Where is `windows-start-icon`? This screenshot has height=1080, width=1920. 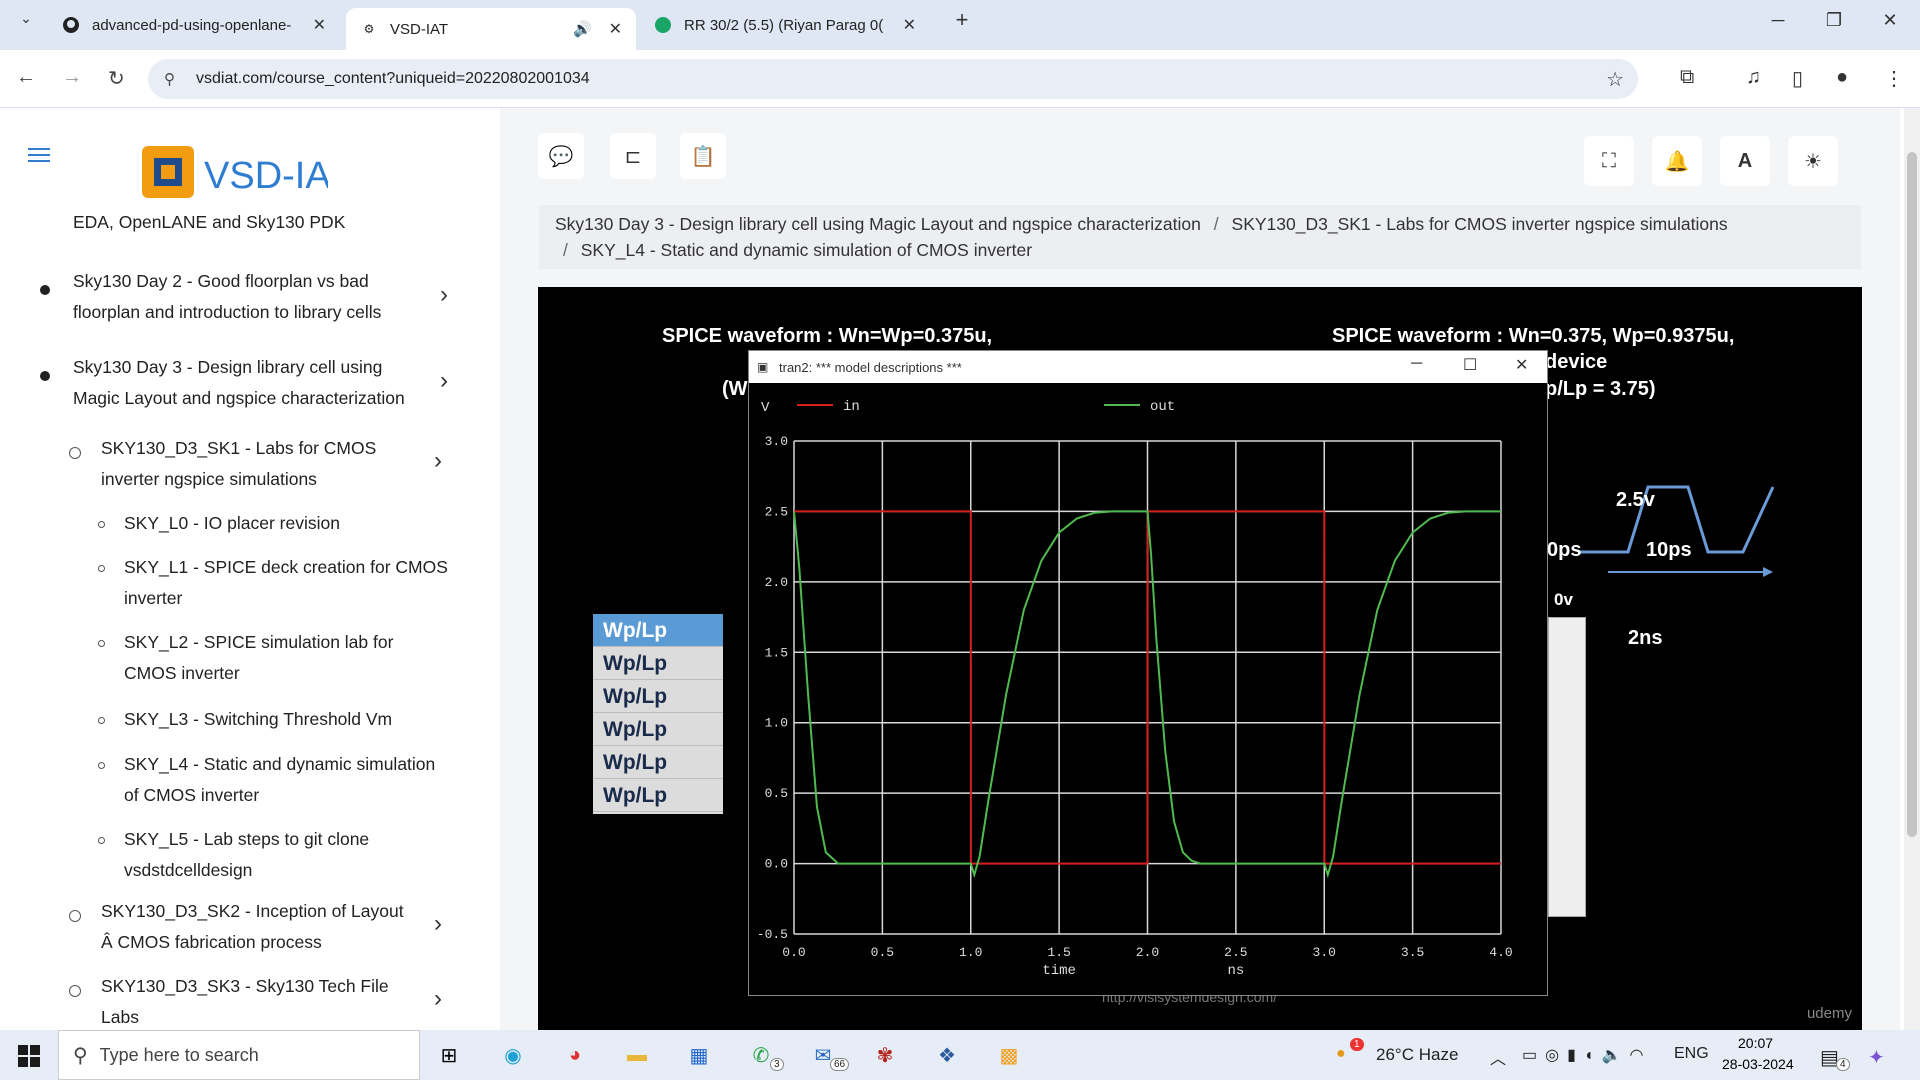 windows-start-icon is located at coordinates (29, 1056).